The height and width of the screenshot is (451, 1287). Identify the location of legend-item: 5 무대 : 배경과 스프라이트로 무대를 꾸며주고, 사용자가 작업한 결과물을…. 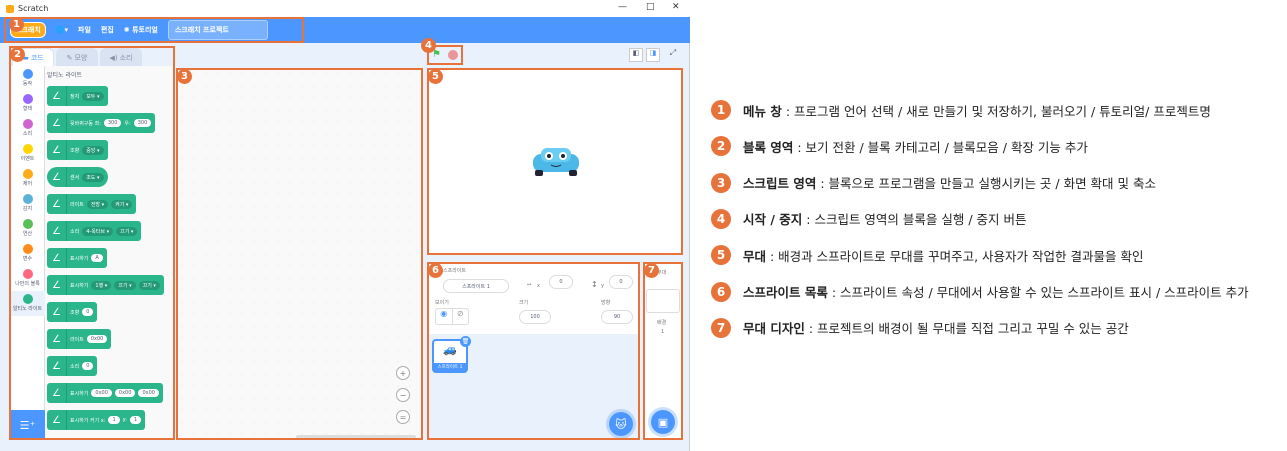
(927, 255).